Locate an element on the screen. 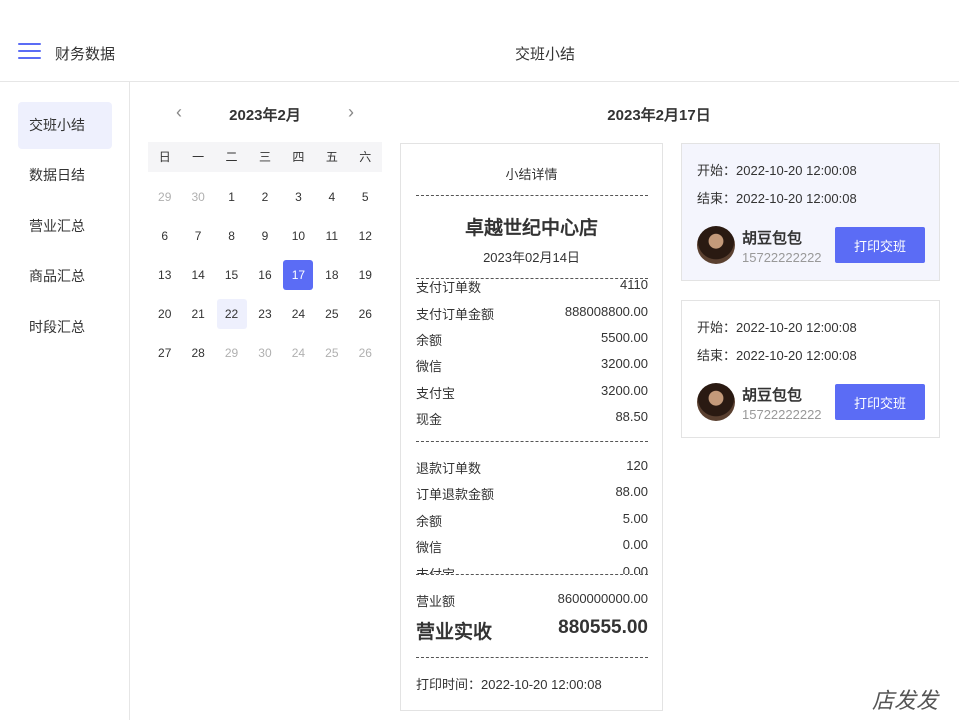 The width and height of the screenshot is (959, 720). calendar-day: 11 is located at coordinates (331, 235).